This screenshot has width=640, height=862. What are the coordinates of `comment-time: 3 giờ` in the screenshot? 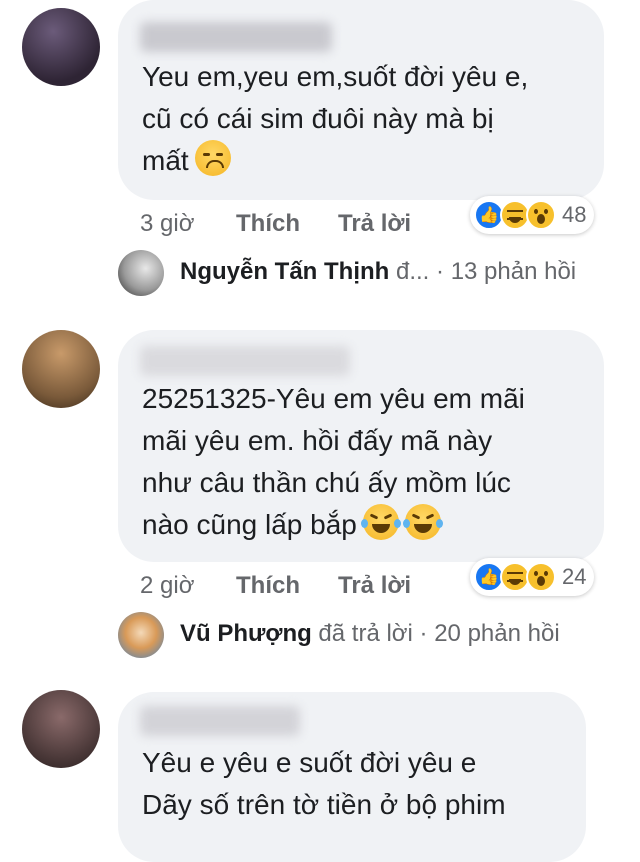 It's located at (167, 224).